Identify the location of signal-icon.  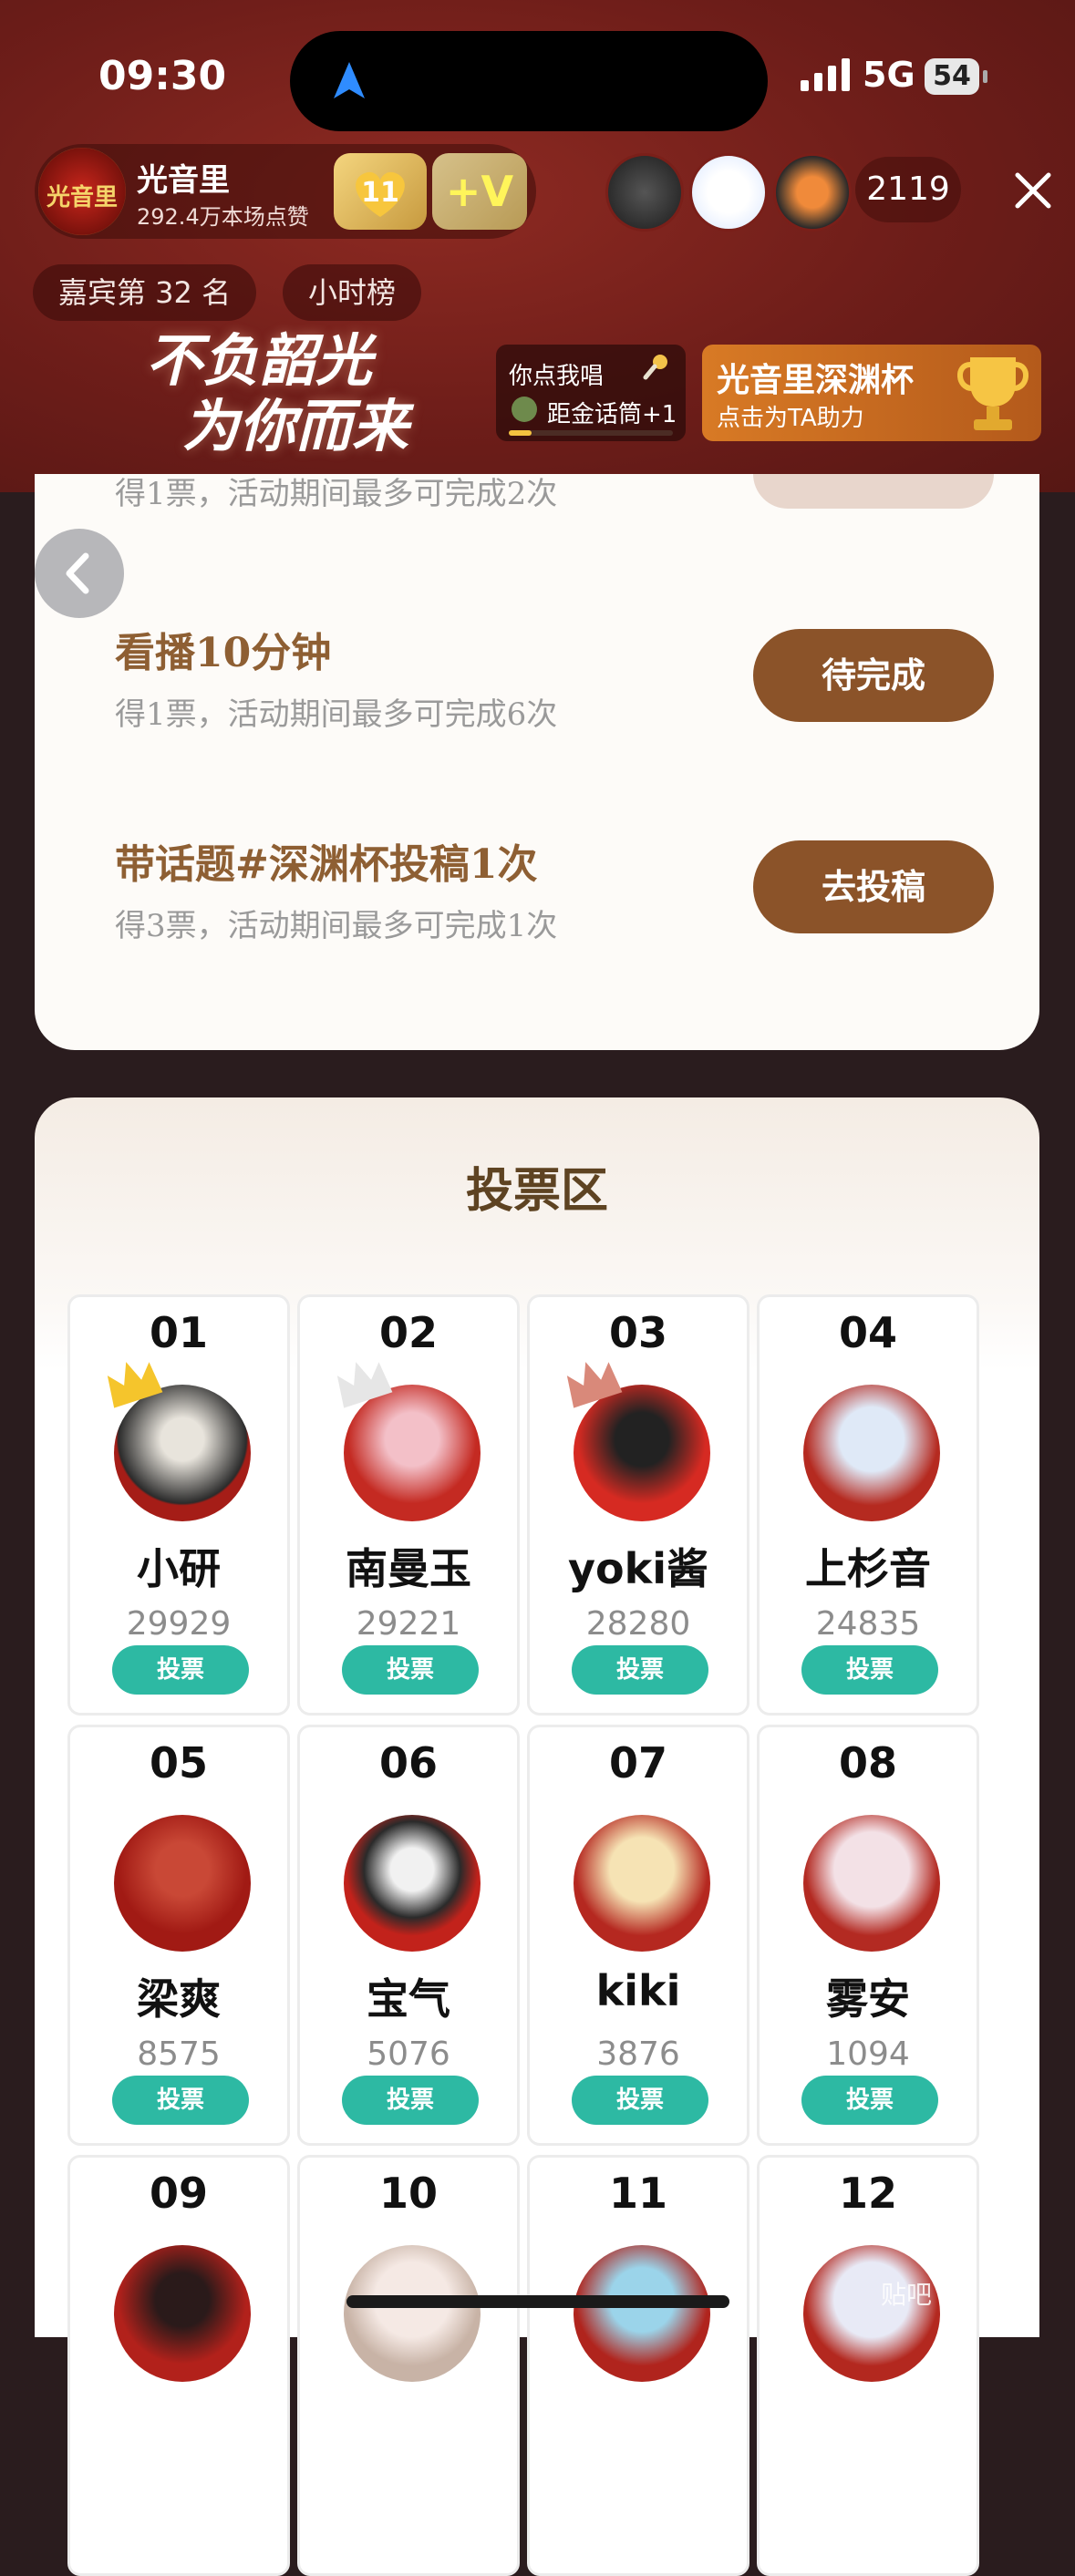
(826, 74).